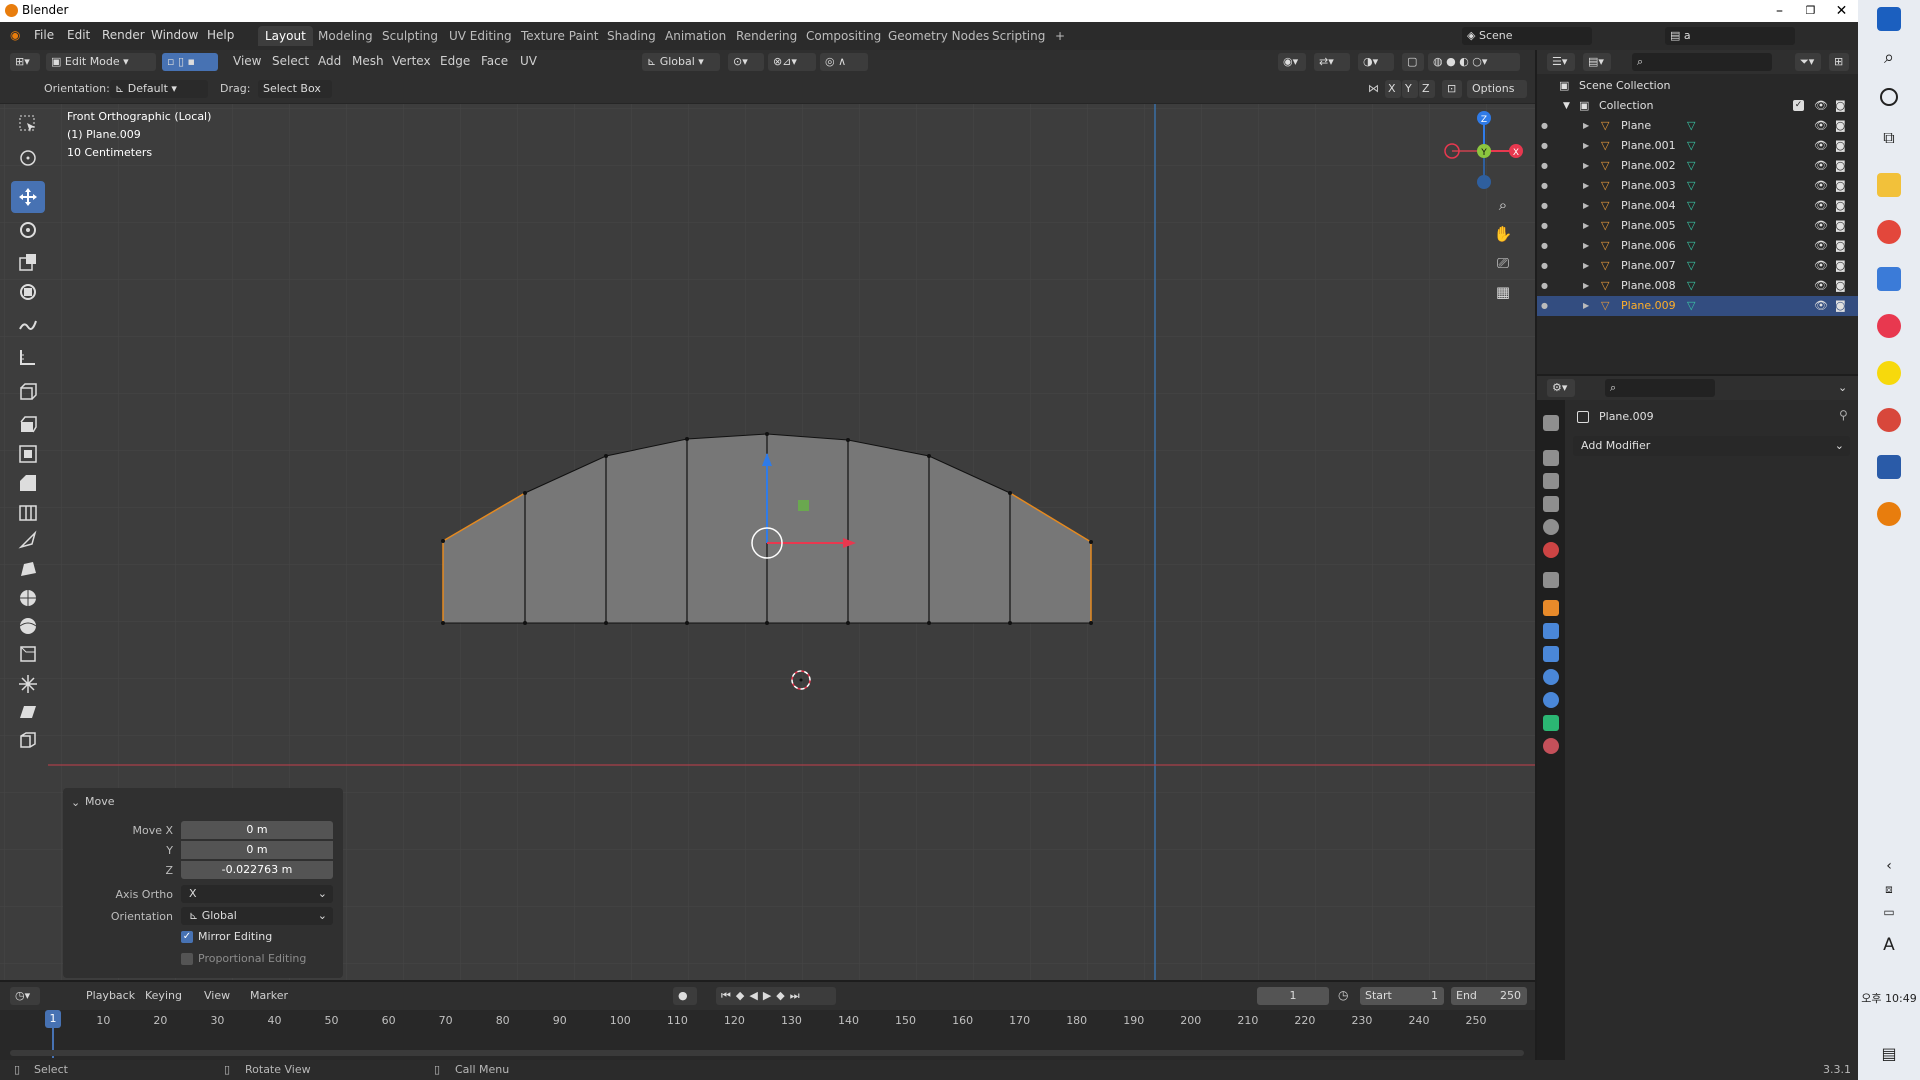 The width and height of the screenshot is (1920, 1080). I want to click on cortana-icon, so click(1889, 97).